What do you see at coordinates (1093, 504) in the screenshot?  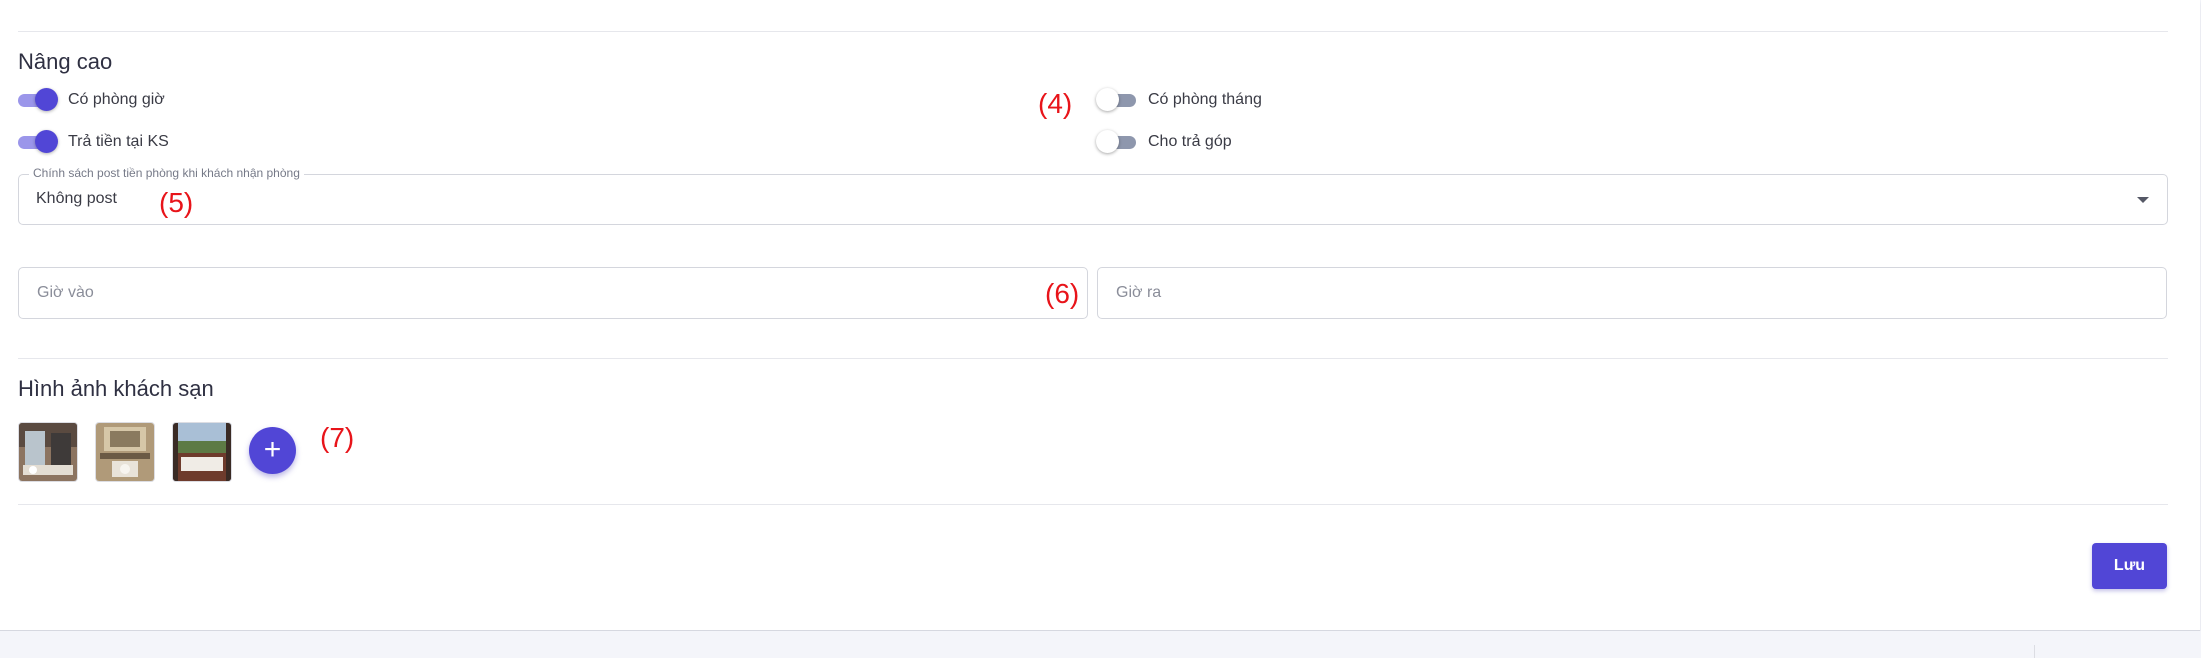 I see `footer-divider` at bounding box center [1093, 504].